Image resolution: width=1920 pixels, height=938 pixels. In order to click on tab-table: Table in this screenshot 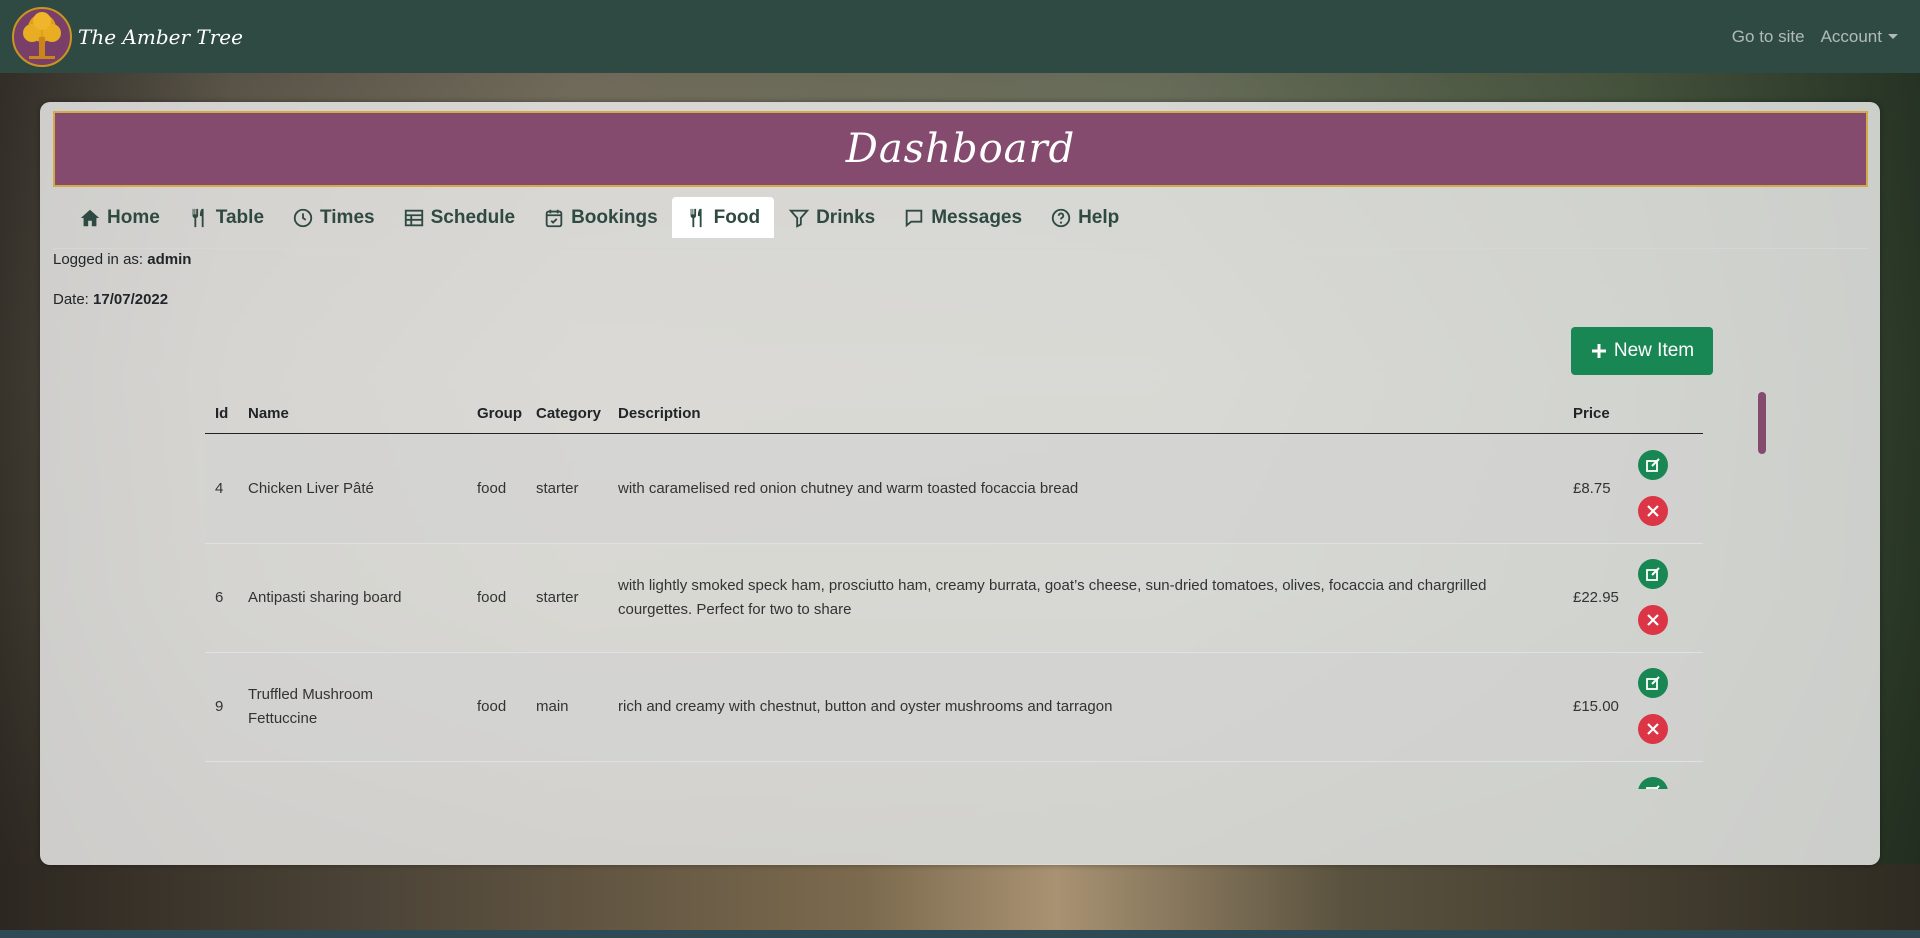, I will do `click(226, 217)`.